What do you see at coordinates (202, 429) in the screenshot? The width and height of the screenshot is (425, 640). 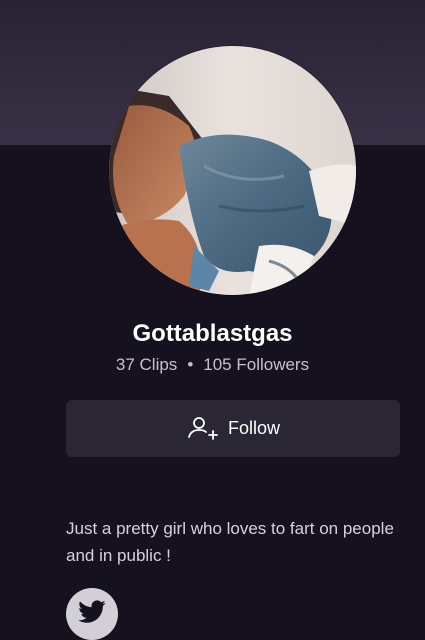 I see `add-user-icon` at bounding box center [202, 429].